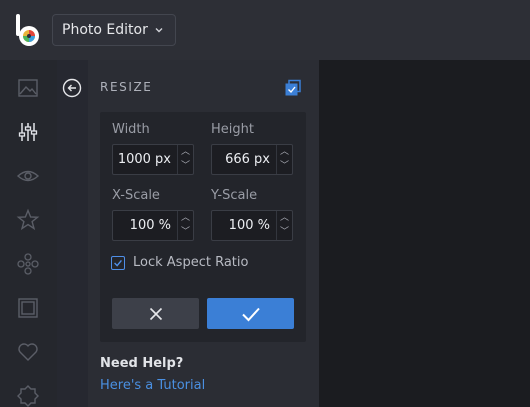 This screenshot has height=407, width=530. Describe the element at coordinates (263, 225) in the screenshot. I see `yscale-unit: %` at that location.